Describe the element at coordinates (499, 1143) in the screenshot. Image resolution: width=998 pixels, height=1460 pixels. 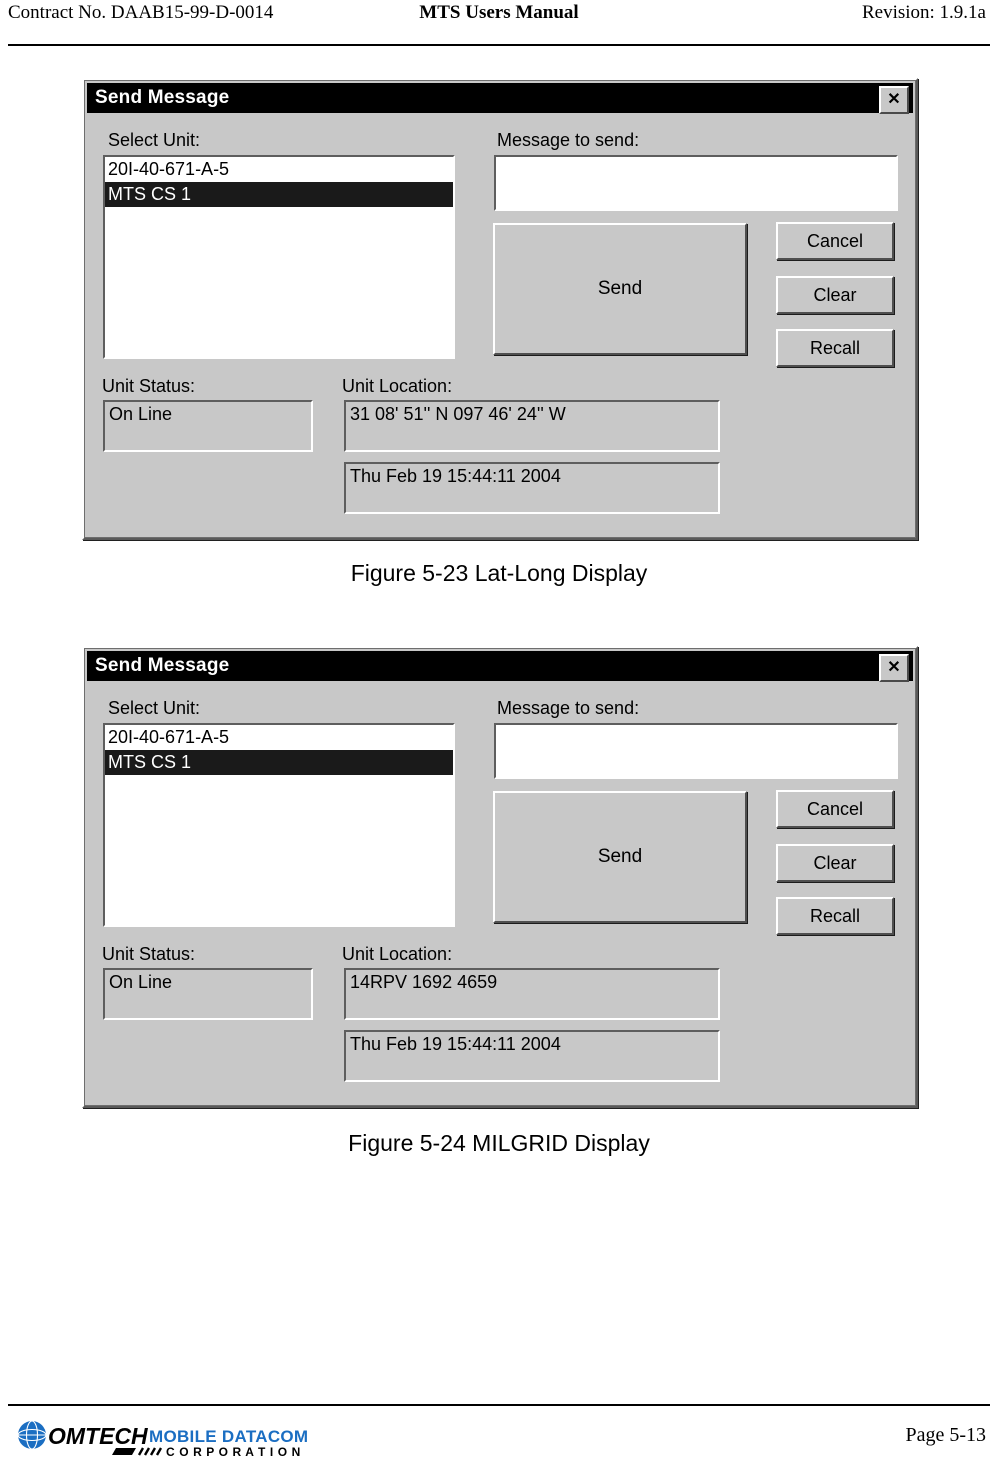
I see `figure-caption-5-24: Figure 5-24 MILGRID Display` at that location.